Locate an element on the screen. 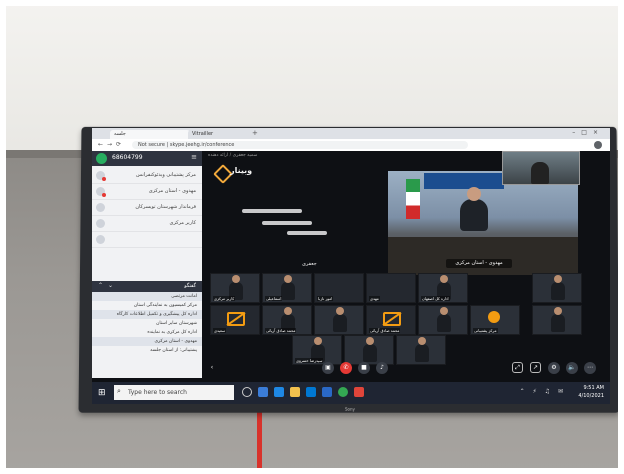  mail-icon is located at coordinates (311, 392).